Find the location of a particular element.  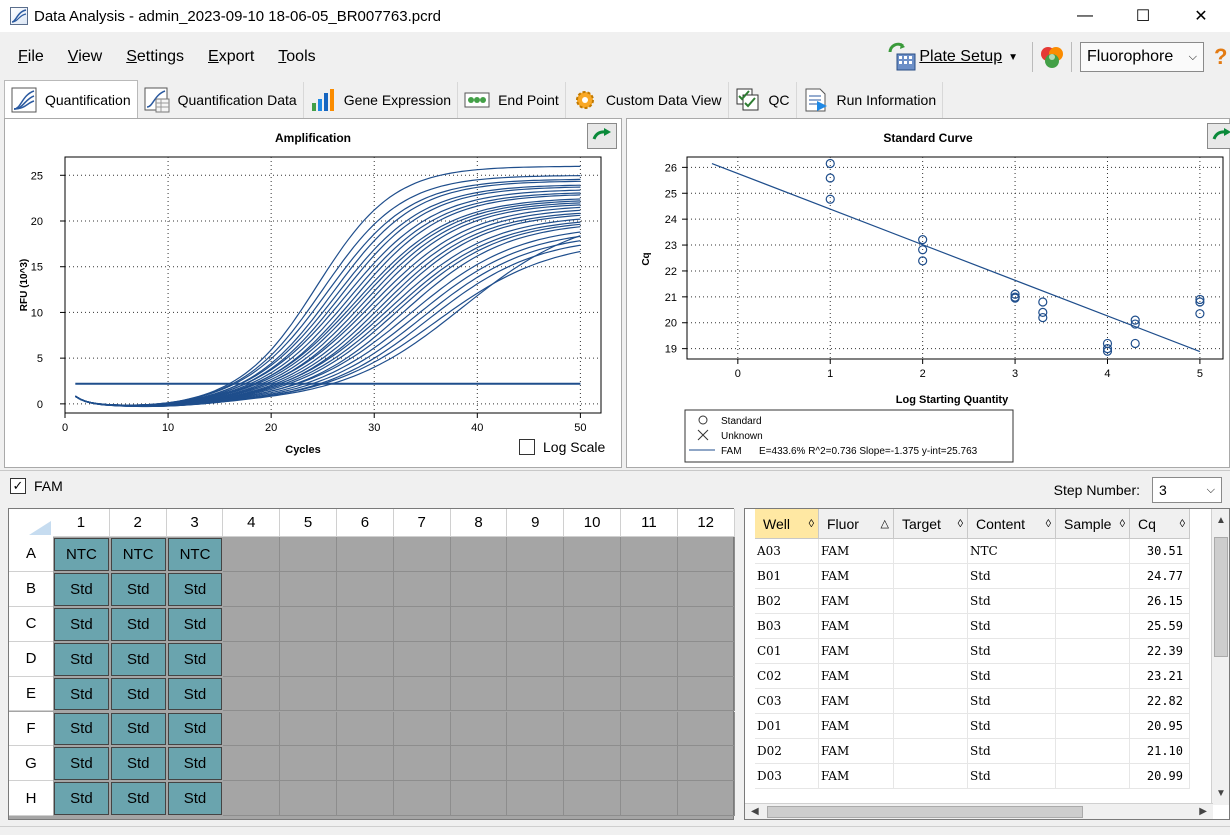

plate-row-header: A is located at coordinates (31, 554).